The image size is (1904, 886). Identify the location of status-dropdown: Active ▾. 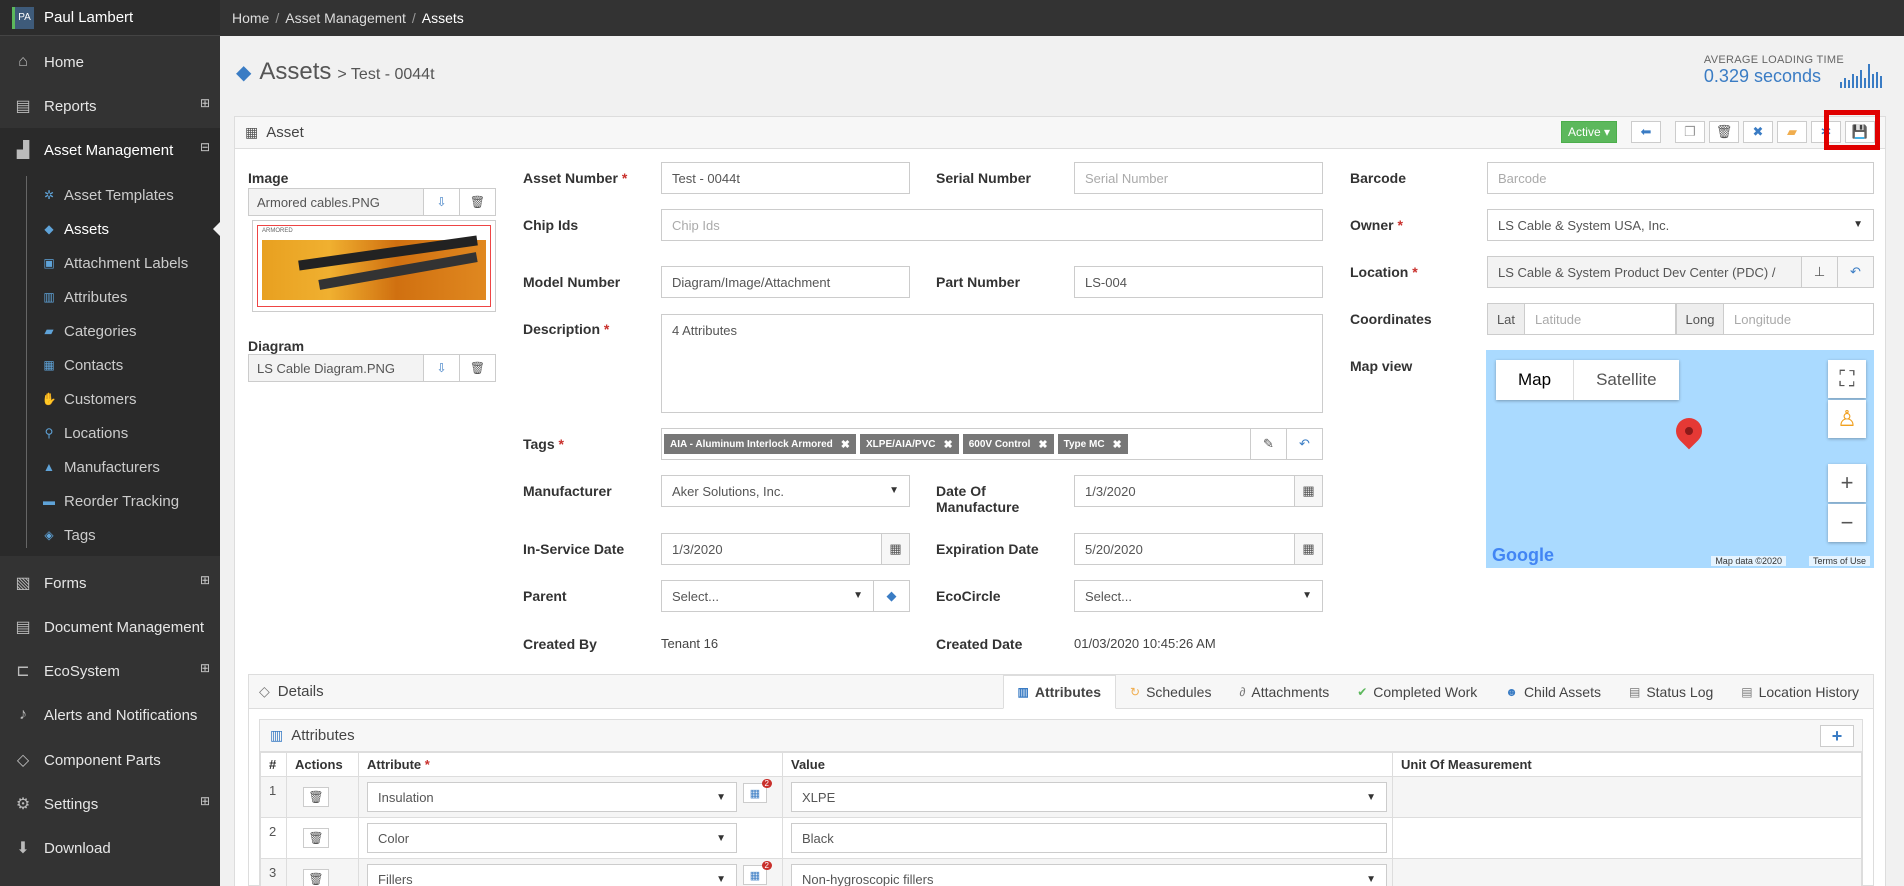
(1588, 132).